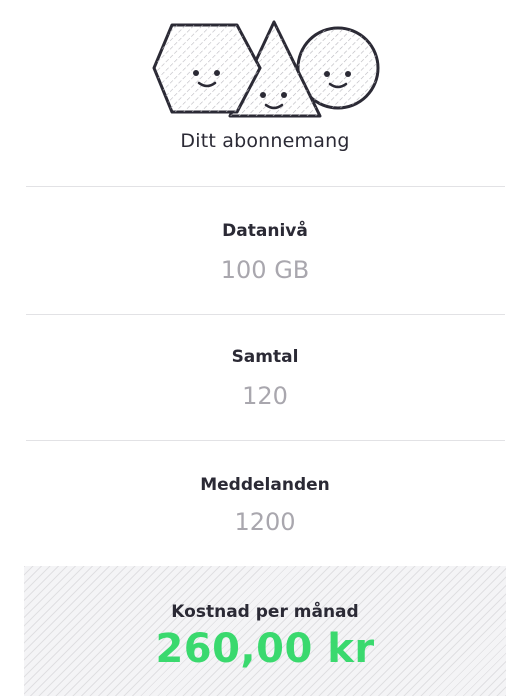 The image size is (530, 700). I want to click on monthly-cost-label: Kostnad per månad, so click(265, 612).